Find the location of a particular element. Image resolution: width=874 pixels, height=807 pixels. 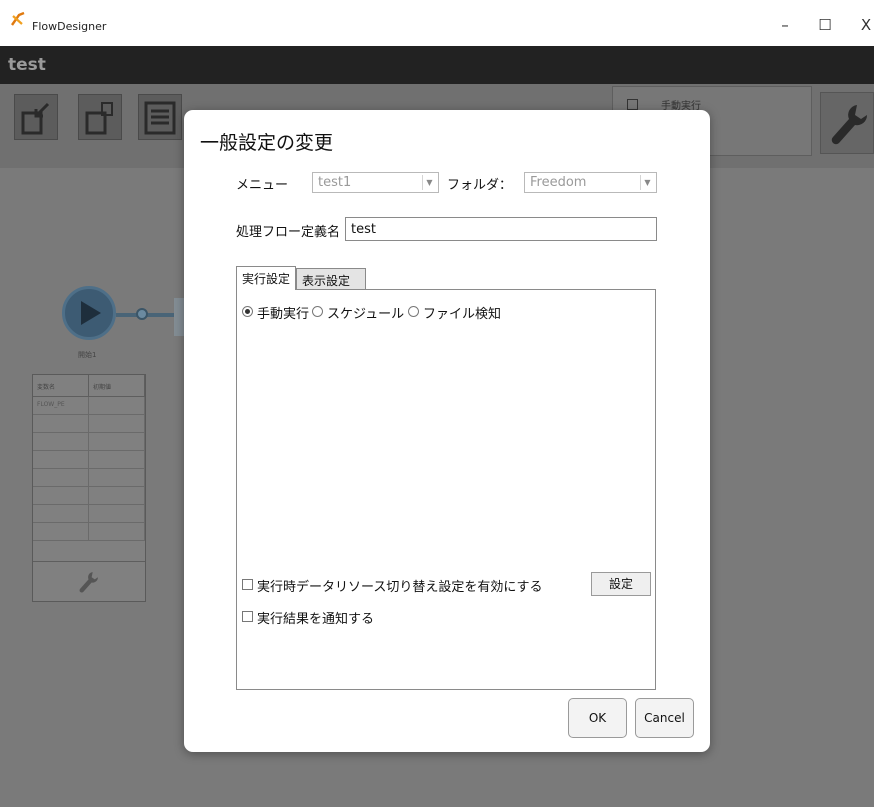

folder-label: フォルダ： is located at coordinates (480, 185).